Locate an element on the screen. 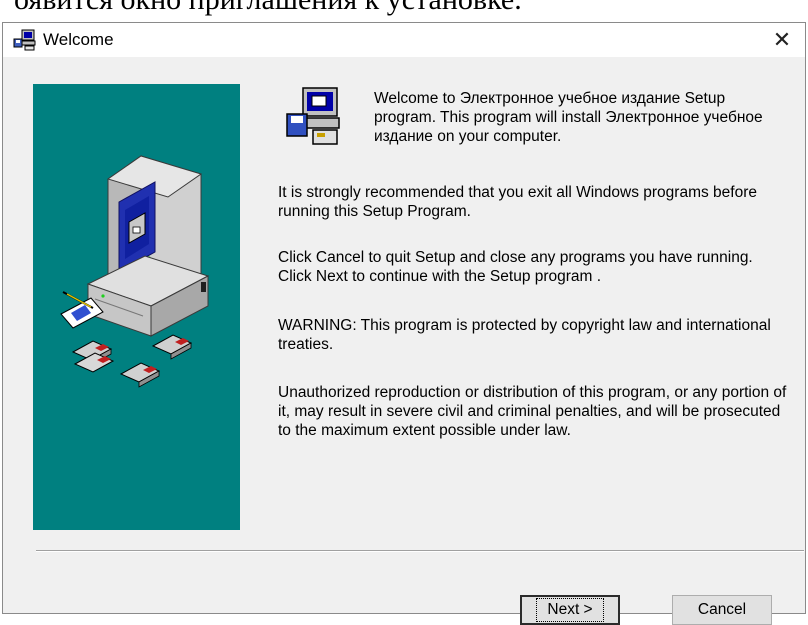 This screenshot has height=625, width=808. button-separator is located at coordinates (420, 551).